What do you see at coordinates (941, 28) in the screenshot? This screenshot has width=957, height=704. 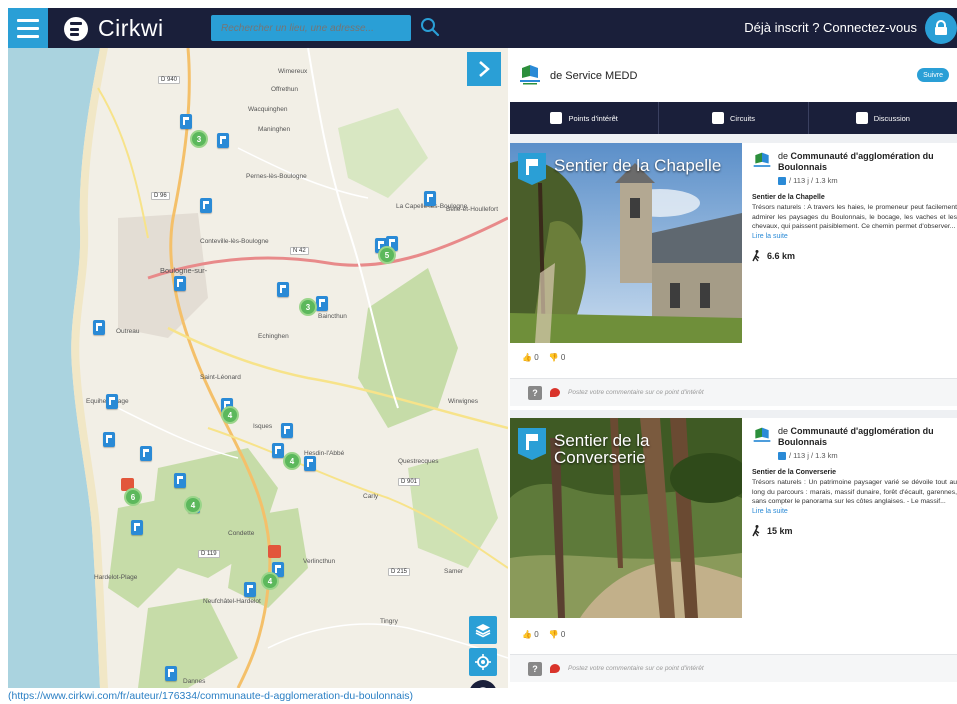 I see `lock-icon` at bounding box center [941, 28].